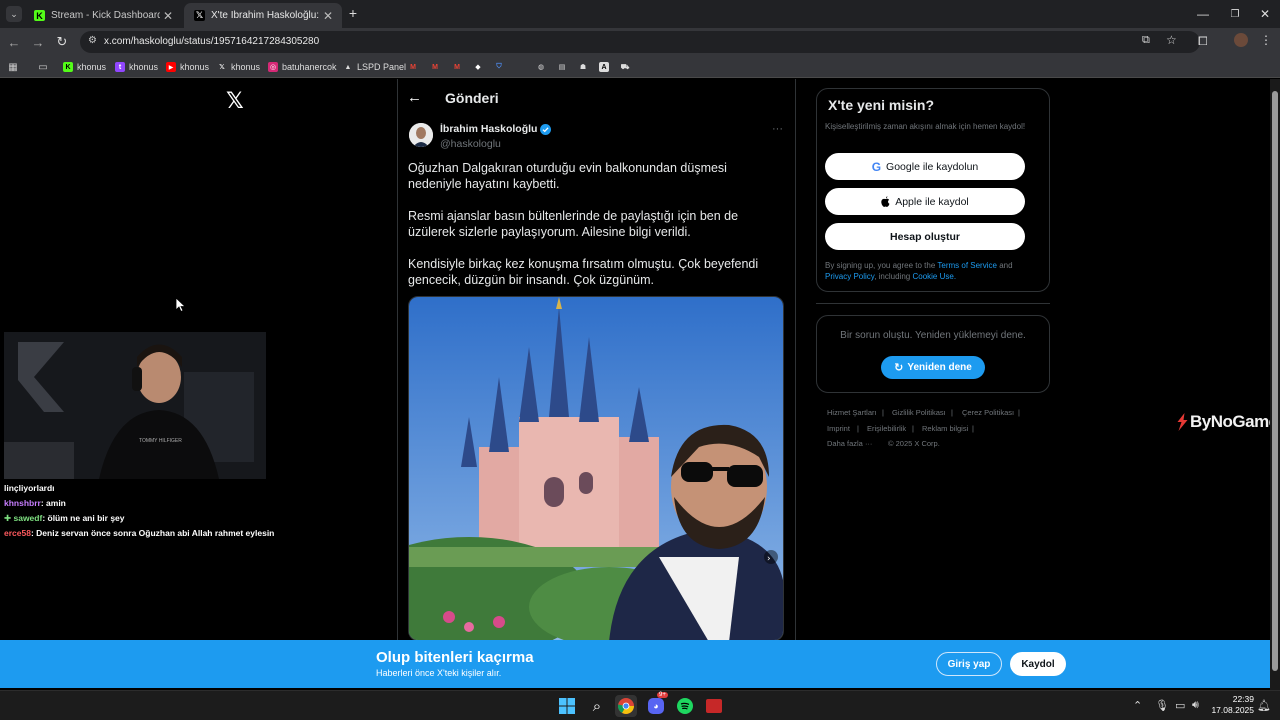 The height and width of the screenshot is (720, 1280). What do you see at coordinates (1266, 40) in the screenshot?
I see `menu-icon: ⋮` at bounding box center [1266, 40].